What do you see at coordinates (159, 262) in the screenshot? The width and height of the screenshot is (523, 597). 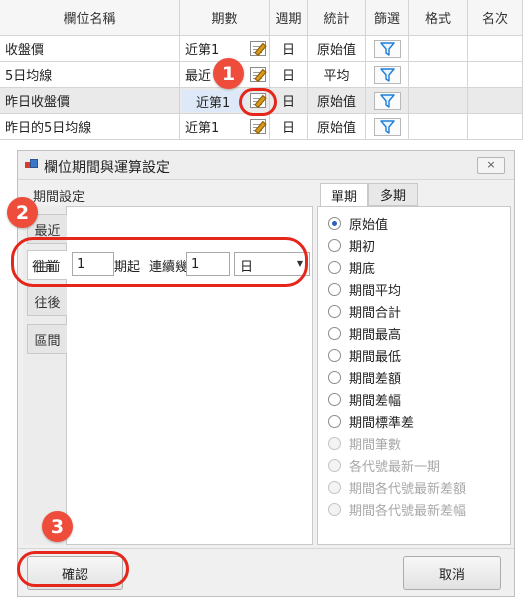 I see `annotation-ring-range-row` at bounding box center [159, 262].